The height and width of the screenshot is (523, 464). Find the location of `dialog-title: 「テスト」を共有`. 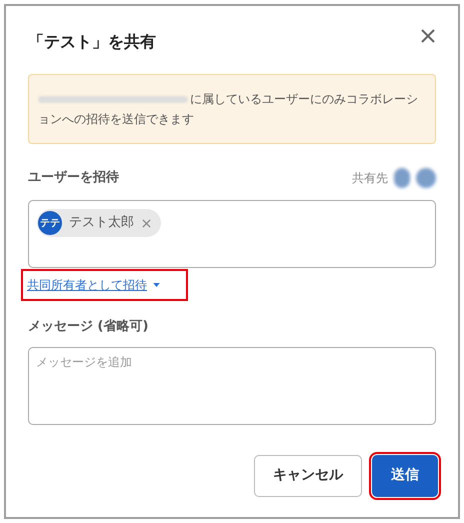

dialog-title: 「テスト」を共有 is located at coordinates (92, 42).